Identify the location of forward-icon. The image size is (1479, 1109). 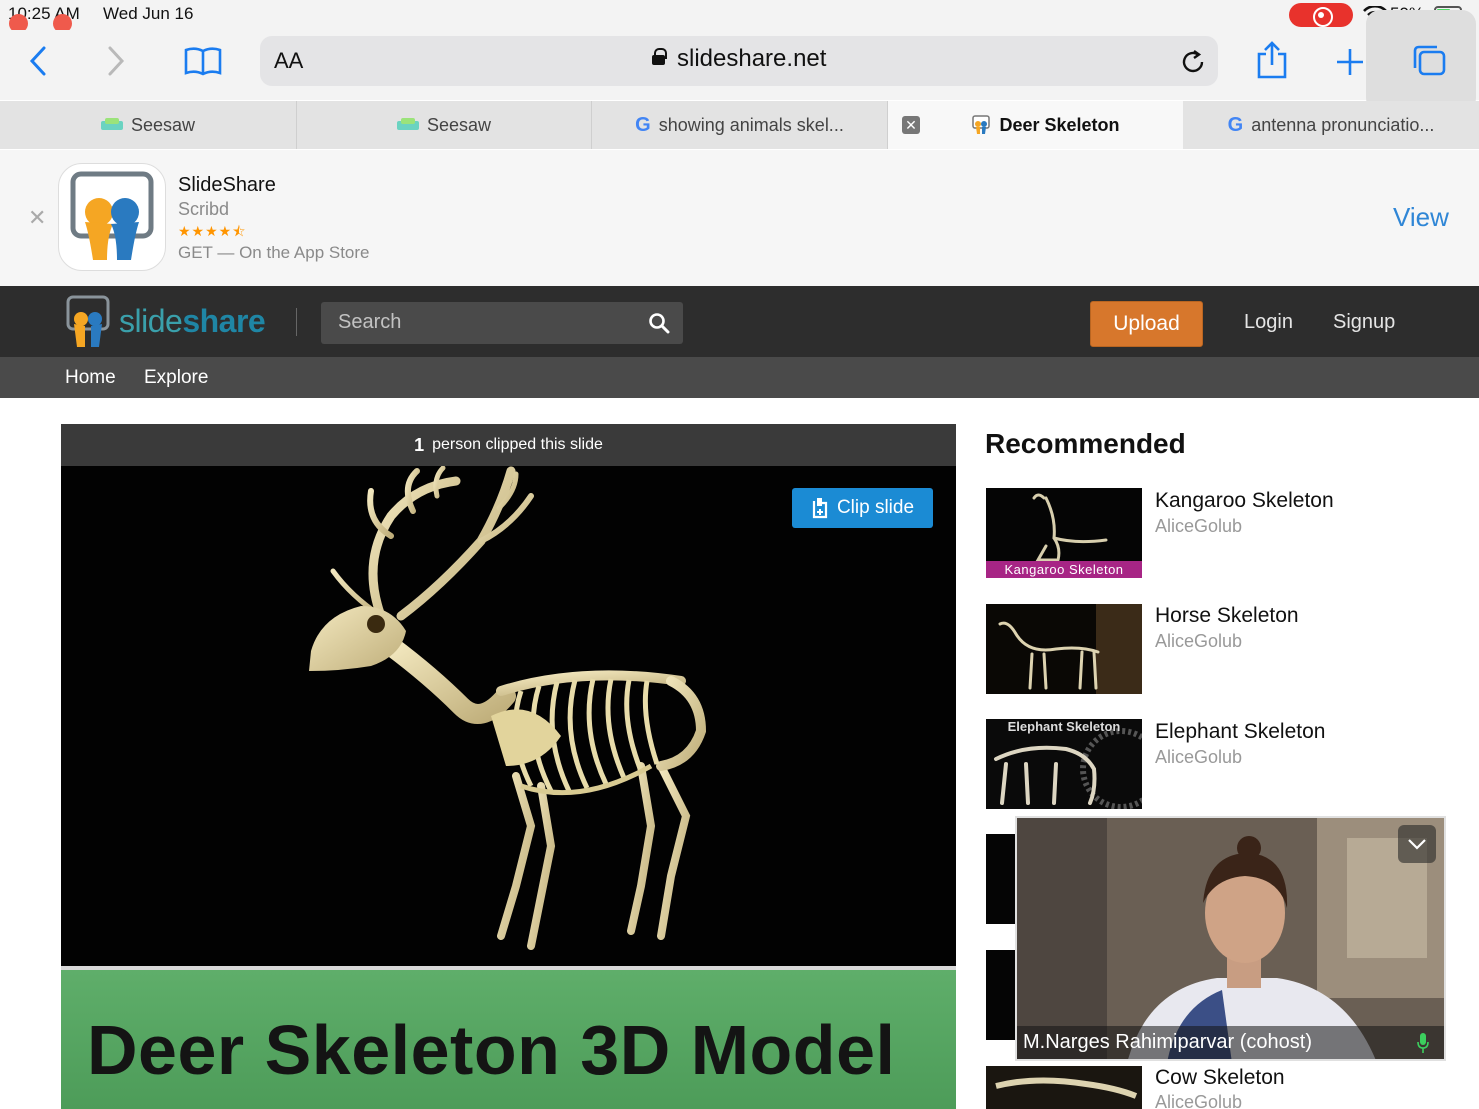
(116, 61).